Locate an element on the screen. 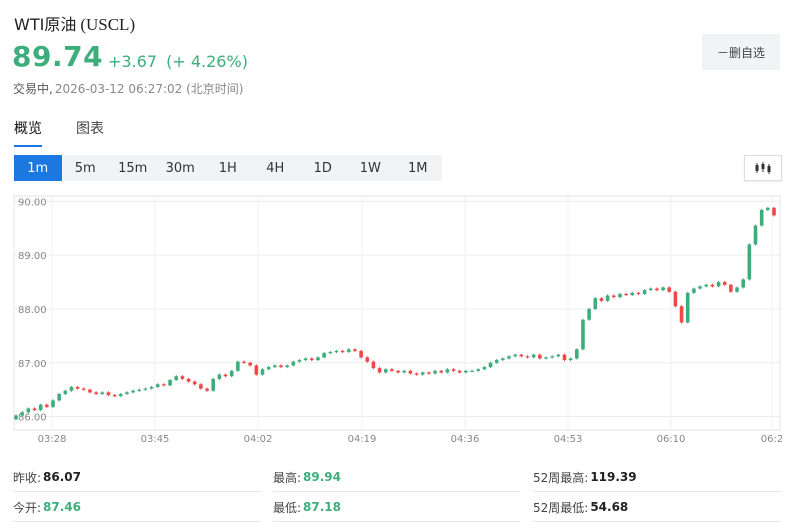 The image size is (800, 522). remove-watchlist-button: －删自选 is located at coordinates (741, 52).